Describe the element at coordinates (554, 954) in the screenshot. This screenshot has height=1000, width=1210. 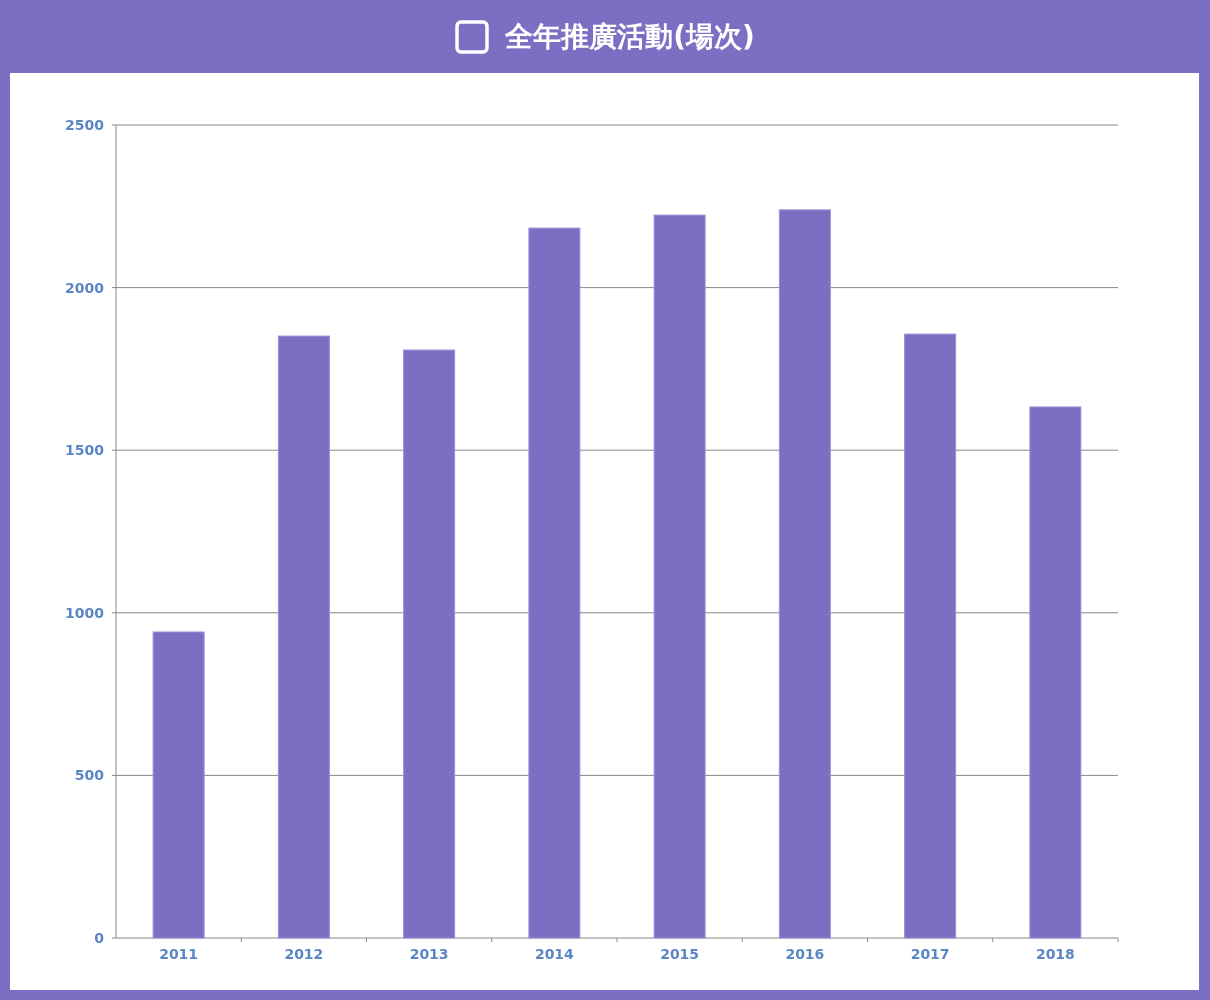
I see `x-tick-label: 2014` at that location.